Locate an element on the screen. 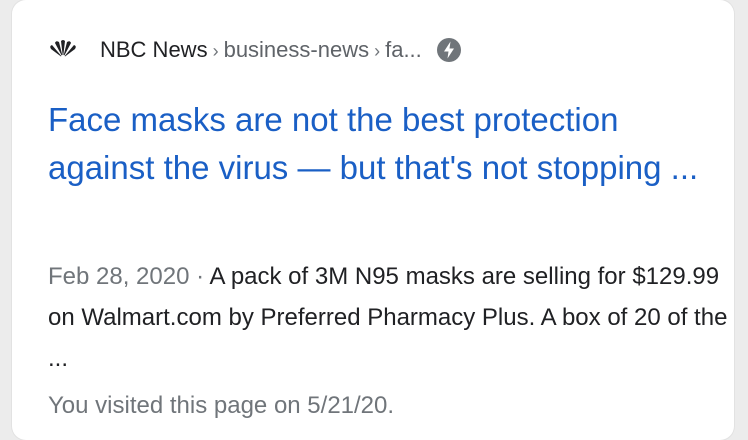 The height and width of the screenshot is (440, 748). result-date: Feb 28, 2020 is located at coordinates (119, 276).